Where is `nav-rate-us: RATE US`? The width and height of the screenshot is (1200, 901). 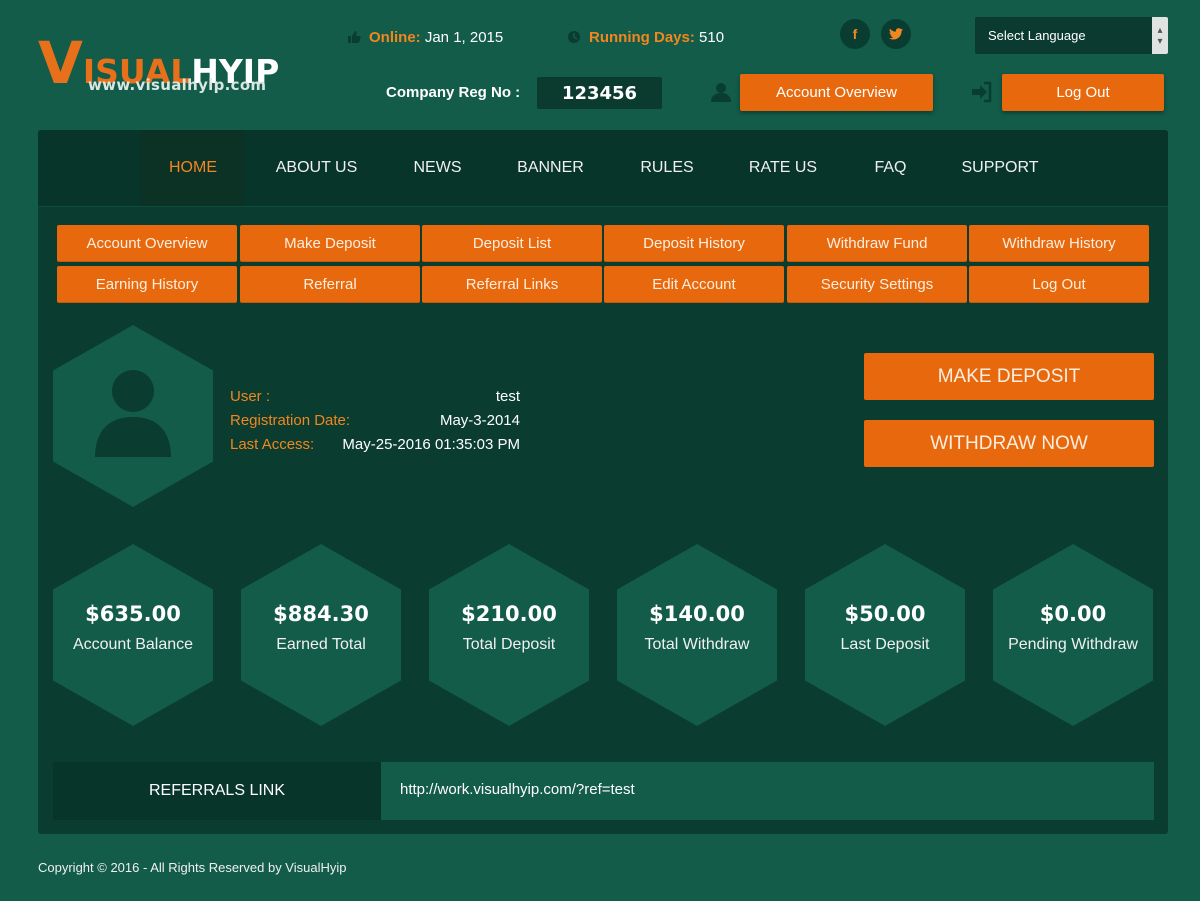
nav-rate-us: RATE US is located at coordinates (783, 168).